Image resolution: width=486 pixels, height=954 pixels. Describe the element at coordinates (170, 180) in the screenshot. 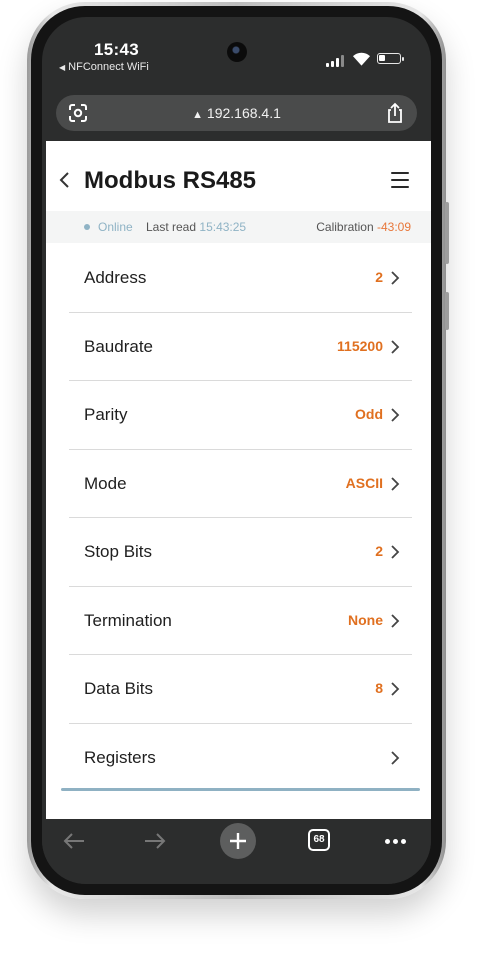

I see `page-title: Modbus RS485` at that location.